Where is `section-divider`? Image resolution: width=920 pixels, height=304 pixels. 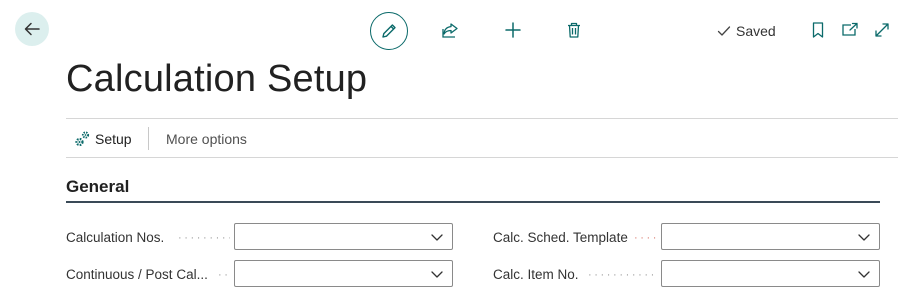 section-divider is located at coordinates (473, 202).